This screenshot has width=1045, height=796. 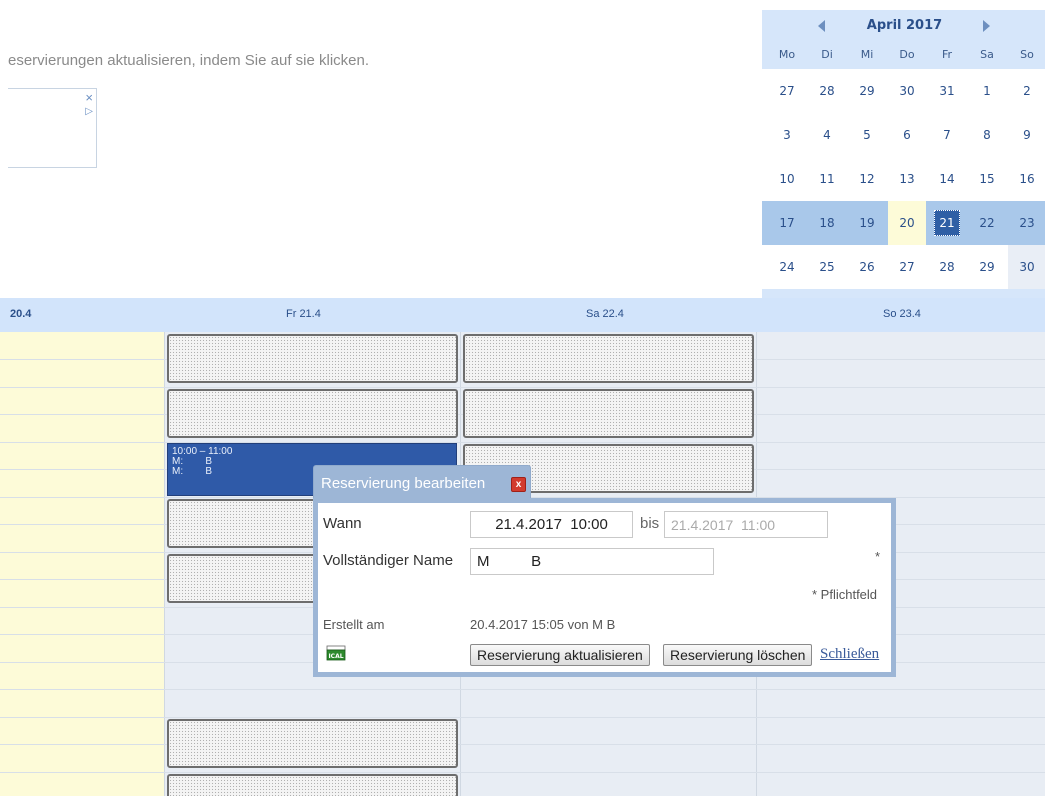 What do you see at coordinates (947, 54) in the screenshot?
I see `weekday-header: Fr` at bounding box center [947, 54].